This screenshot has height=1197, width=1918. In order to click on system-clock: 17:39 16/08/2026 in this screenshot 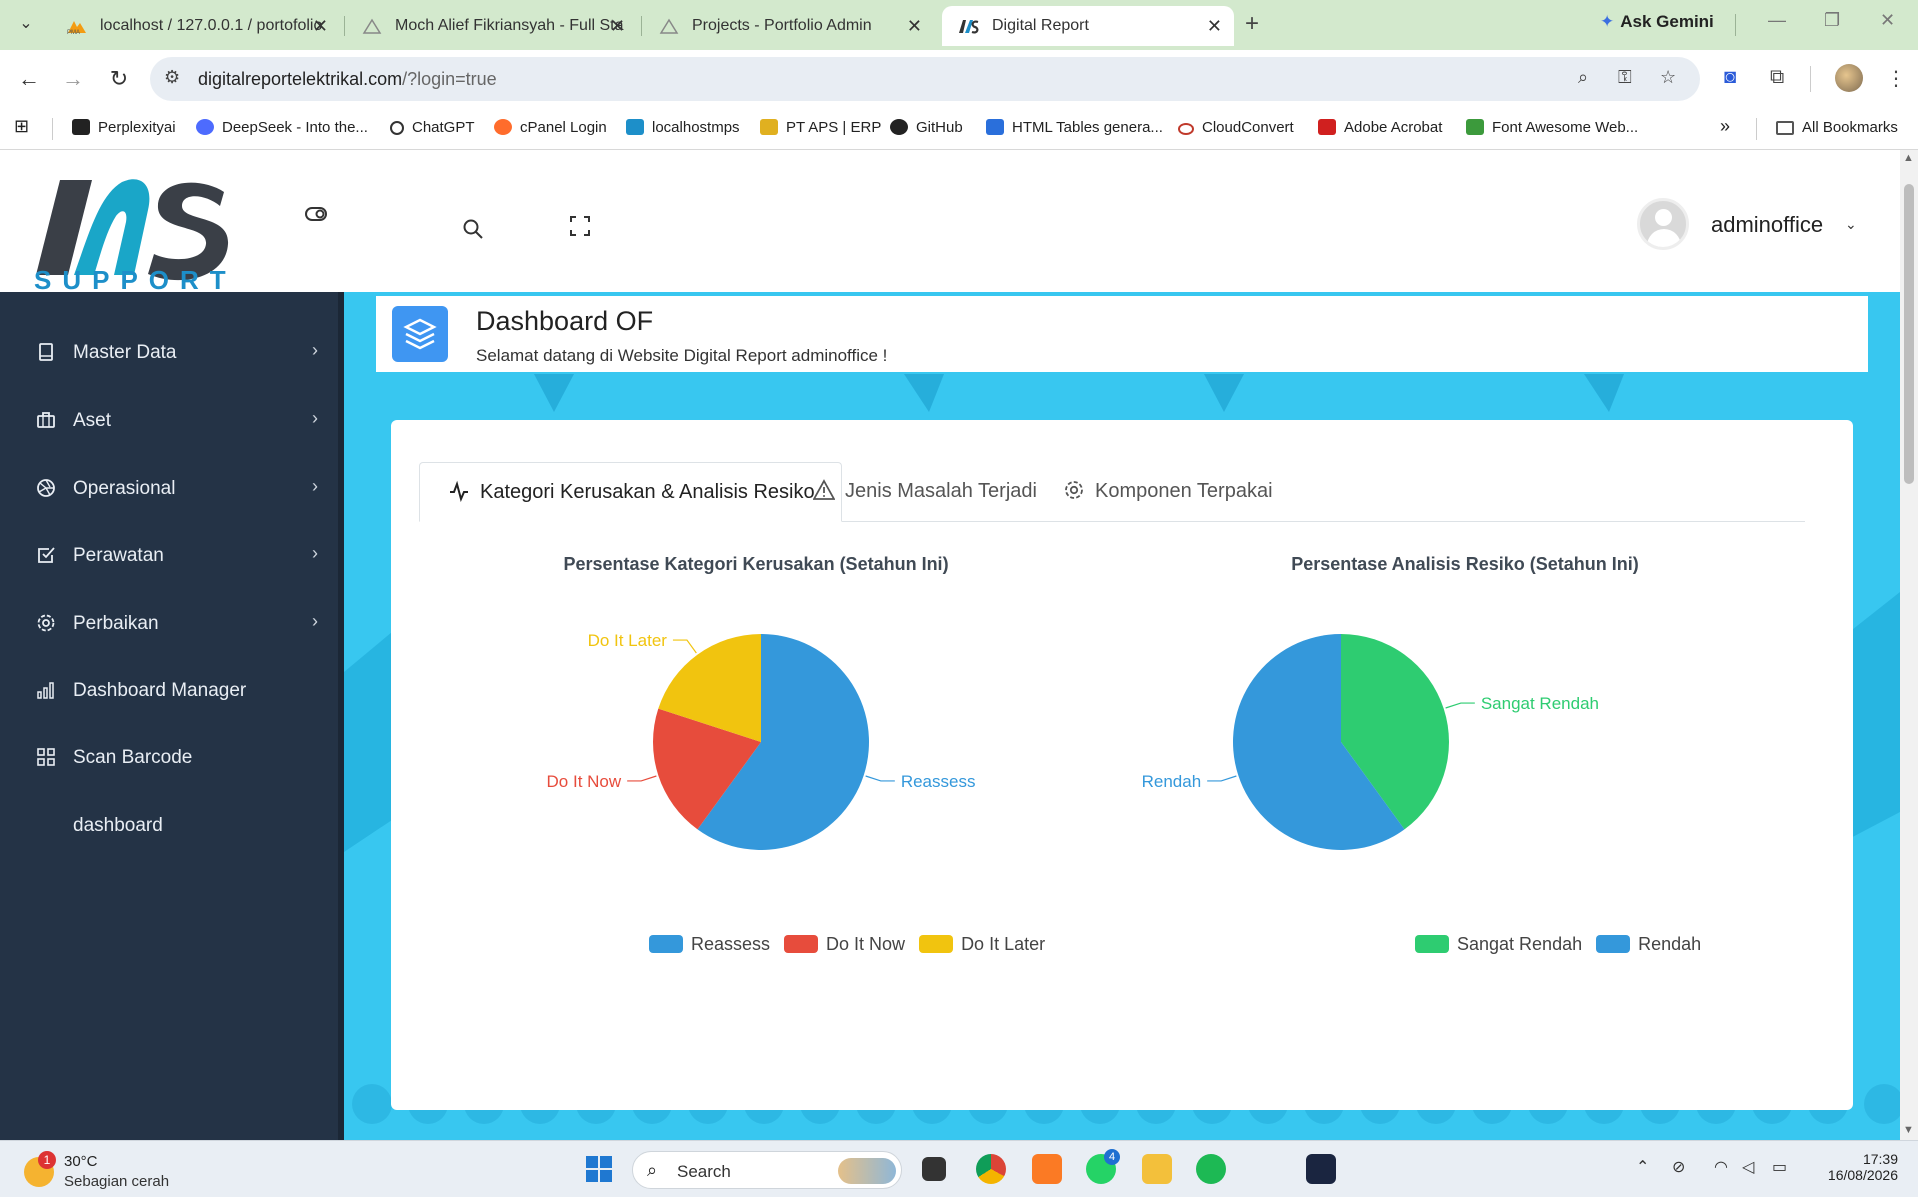, I will do `click(1853, 1167)`.